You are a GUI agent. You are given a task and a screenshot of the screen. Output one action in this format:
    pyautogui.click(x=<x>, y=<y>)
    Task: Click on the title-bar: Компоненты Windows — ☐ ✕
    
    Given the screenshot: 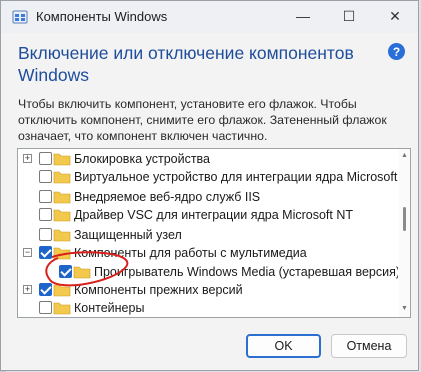 What is the action you would take?
    pyautogui.click(x=209, y=17)
    